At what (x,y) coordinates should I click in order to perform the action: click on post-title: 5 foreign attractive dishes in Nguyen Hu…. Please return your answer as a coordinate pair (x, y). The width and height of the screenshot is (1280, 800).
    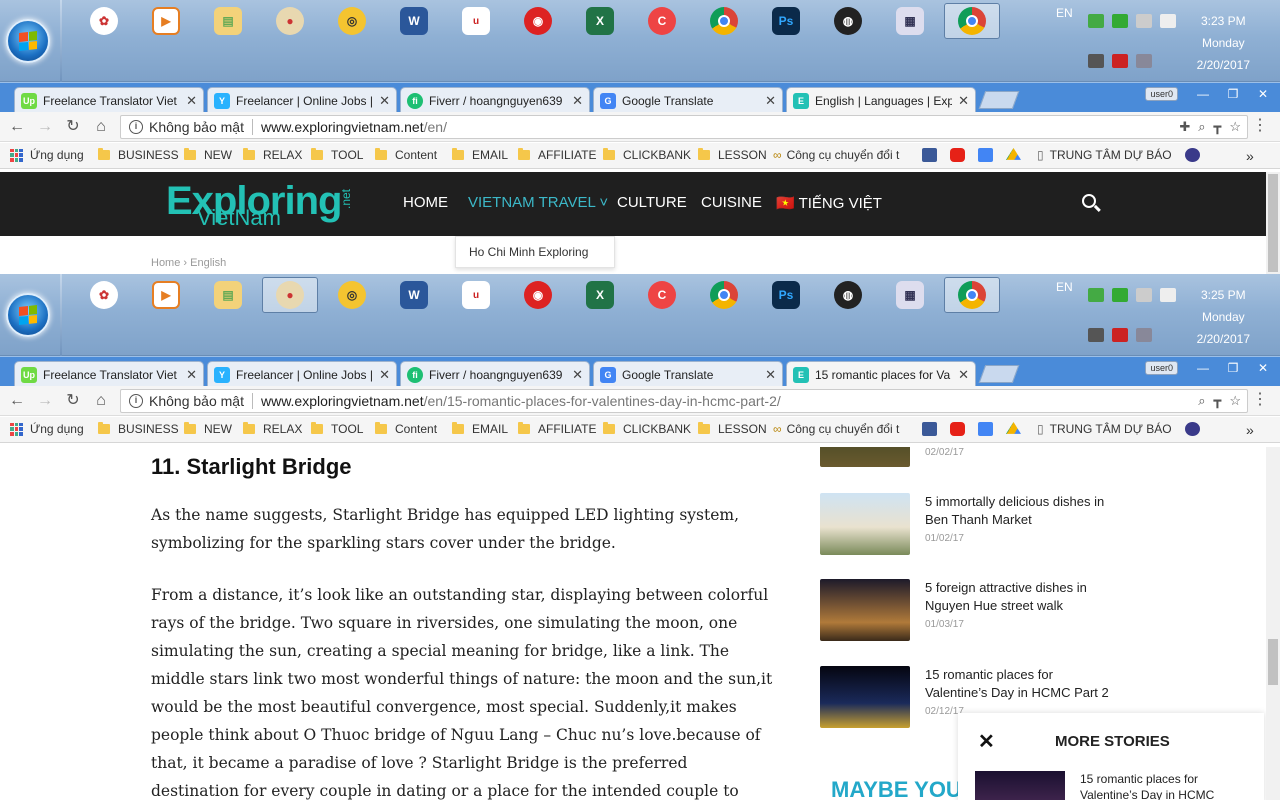
    Looking at the image, I should click on (1020, 597).